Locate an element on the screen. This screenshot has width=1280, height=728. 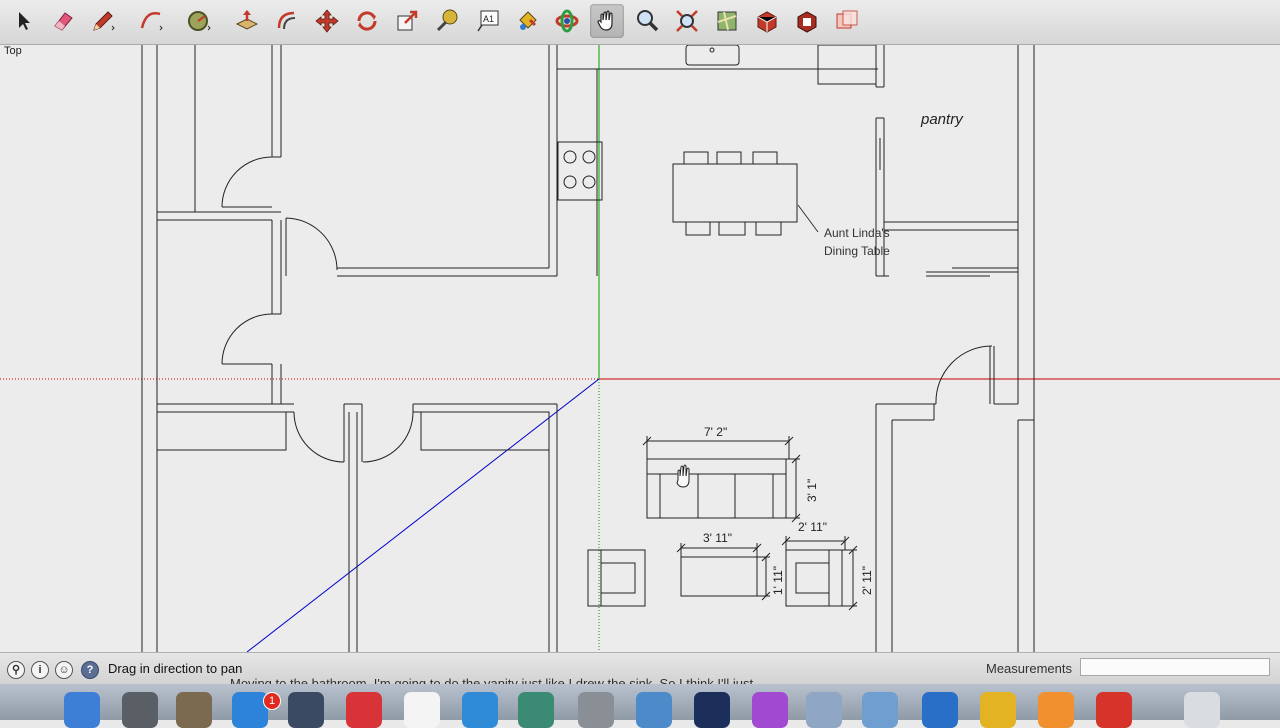
measurements-label: Measurements is located at coordinates (1029, 668).